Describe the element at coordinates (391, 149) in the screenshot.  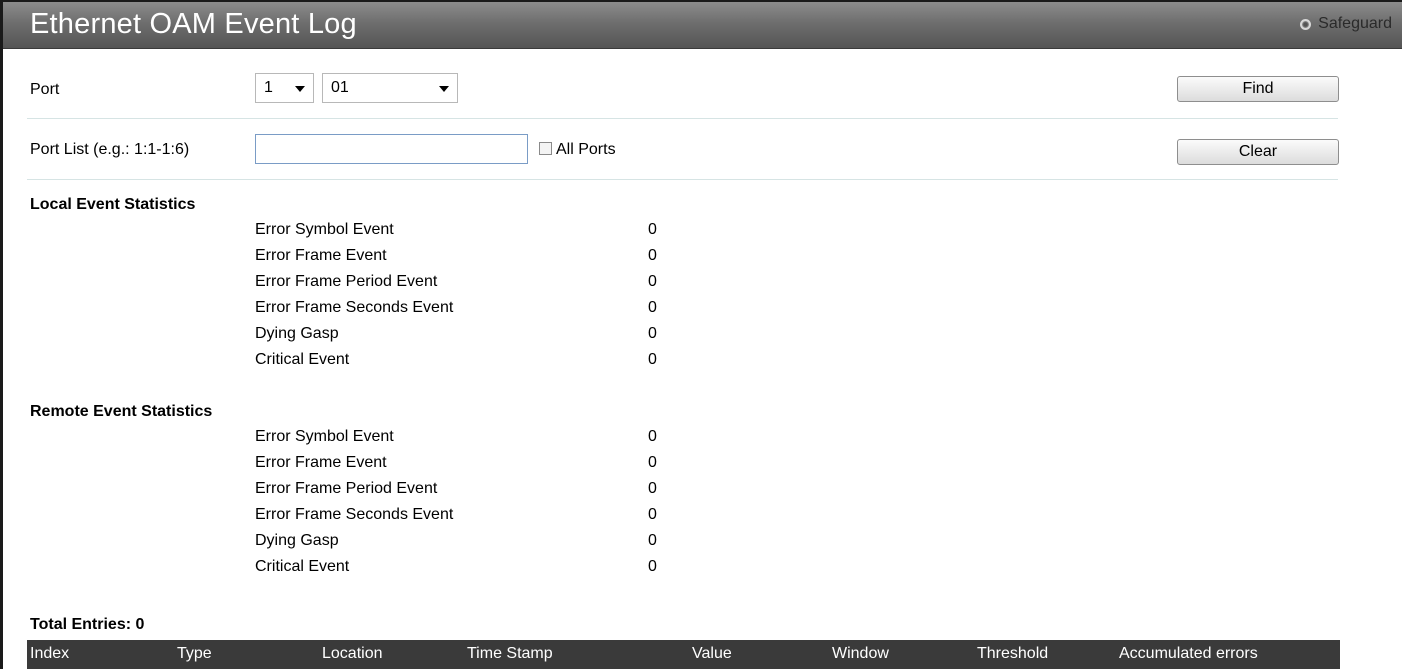
I see `port-list-input` at that location.